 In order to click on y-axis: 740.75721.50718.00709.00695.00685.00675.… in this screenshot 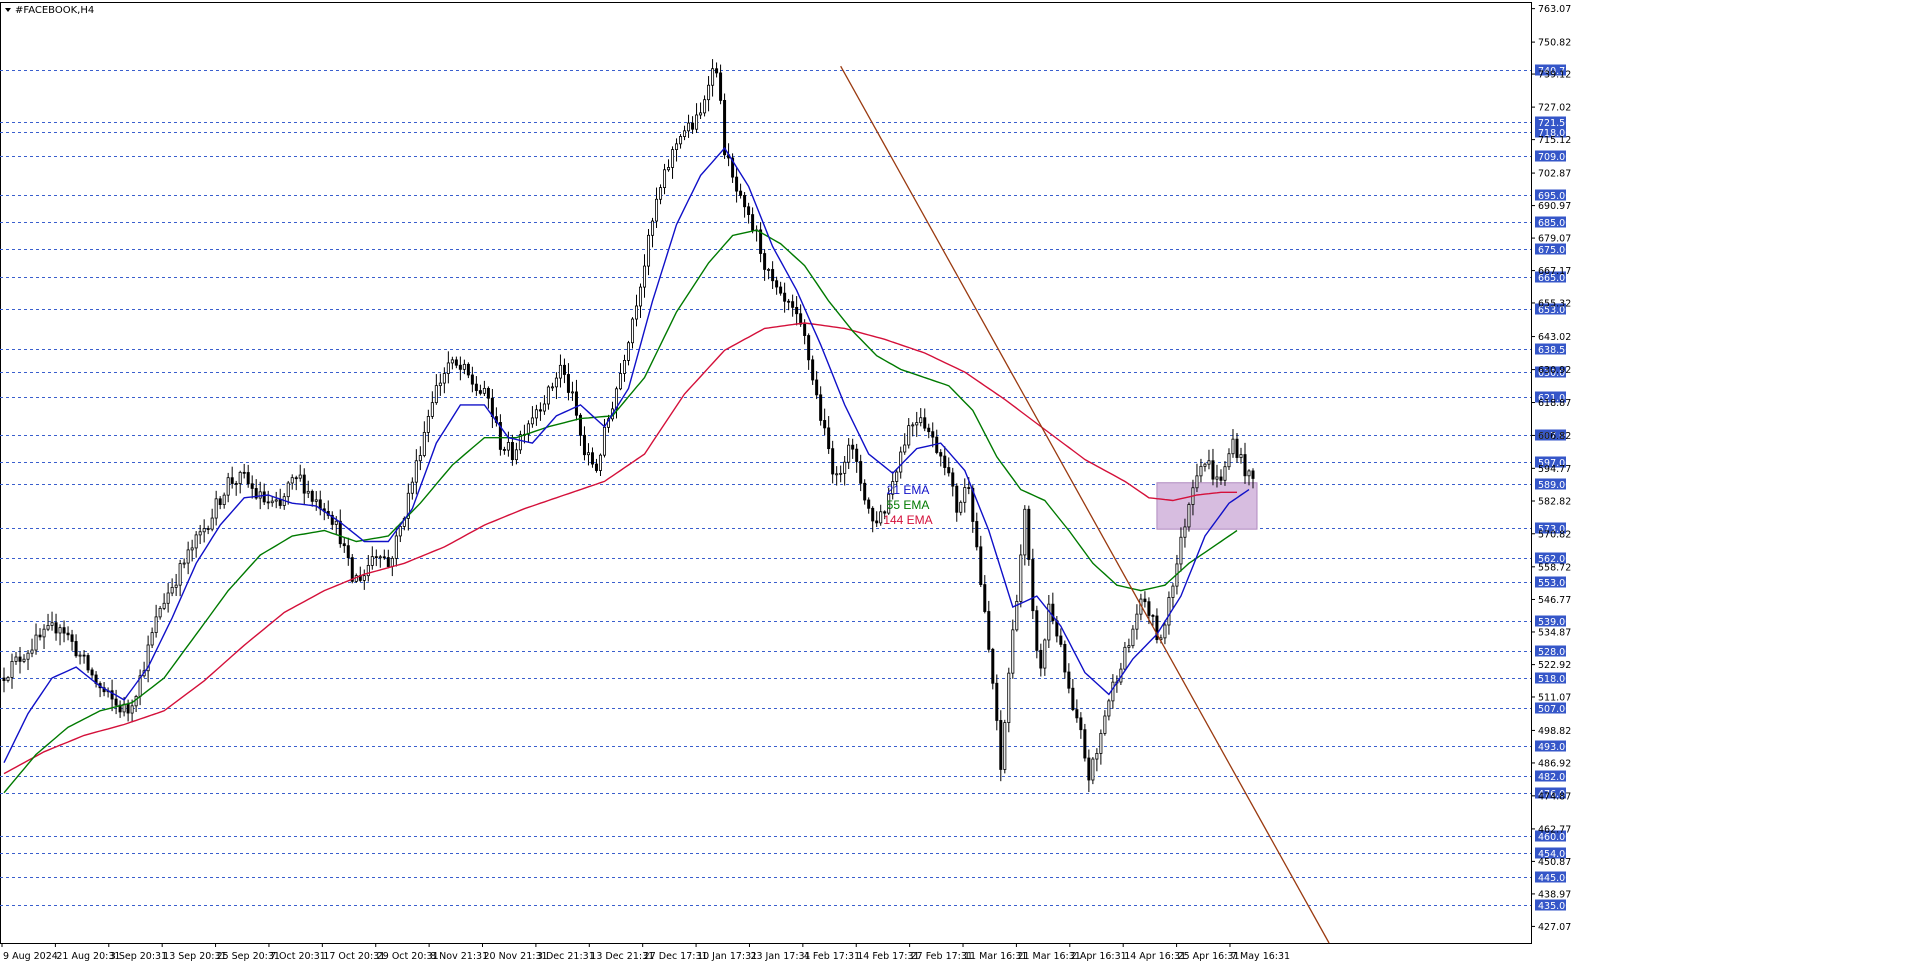, I will do `click(1551, 468)`.